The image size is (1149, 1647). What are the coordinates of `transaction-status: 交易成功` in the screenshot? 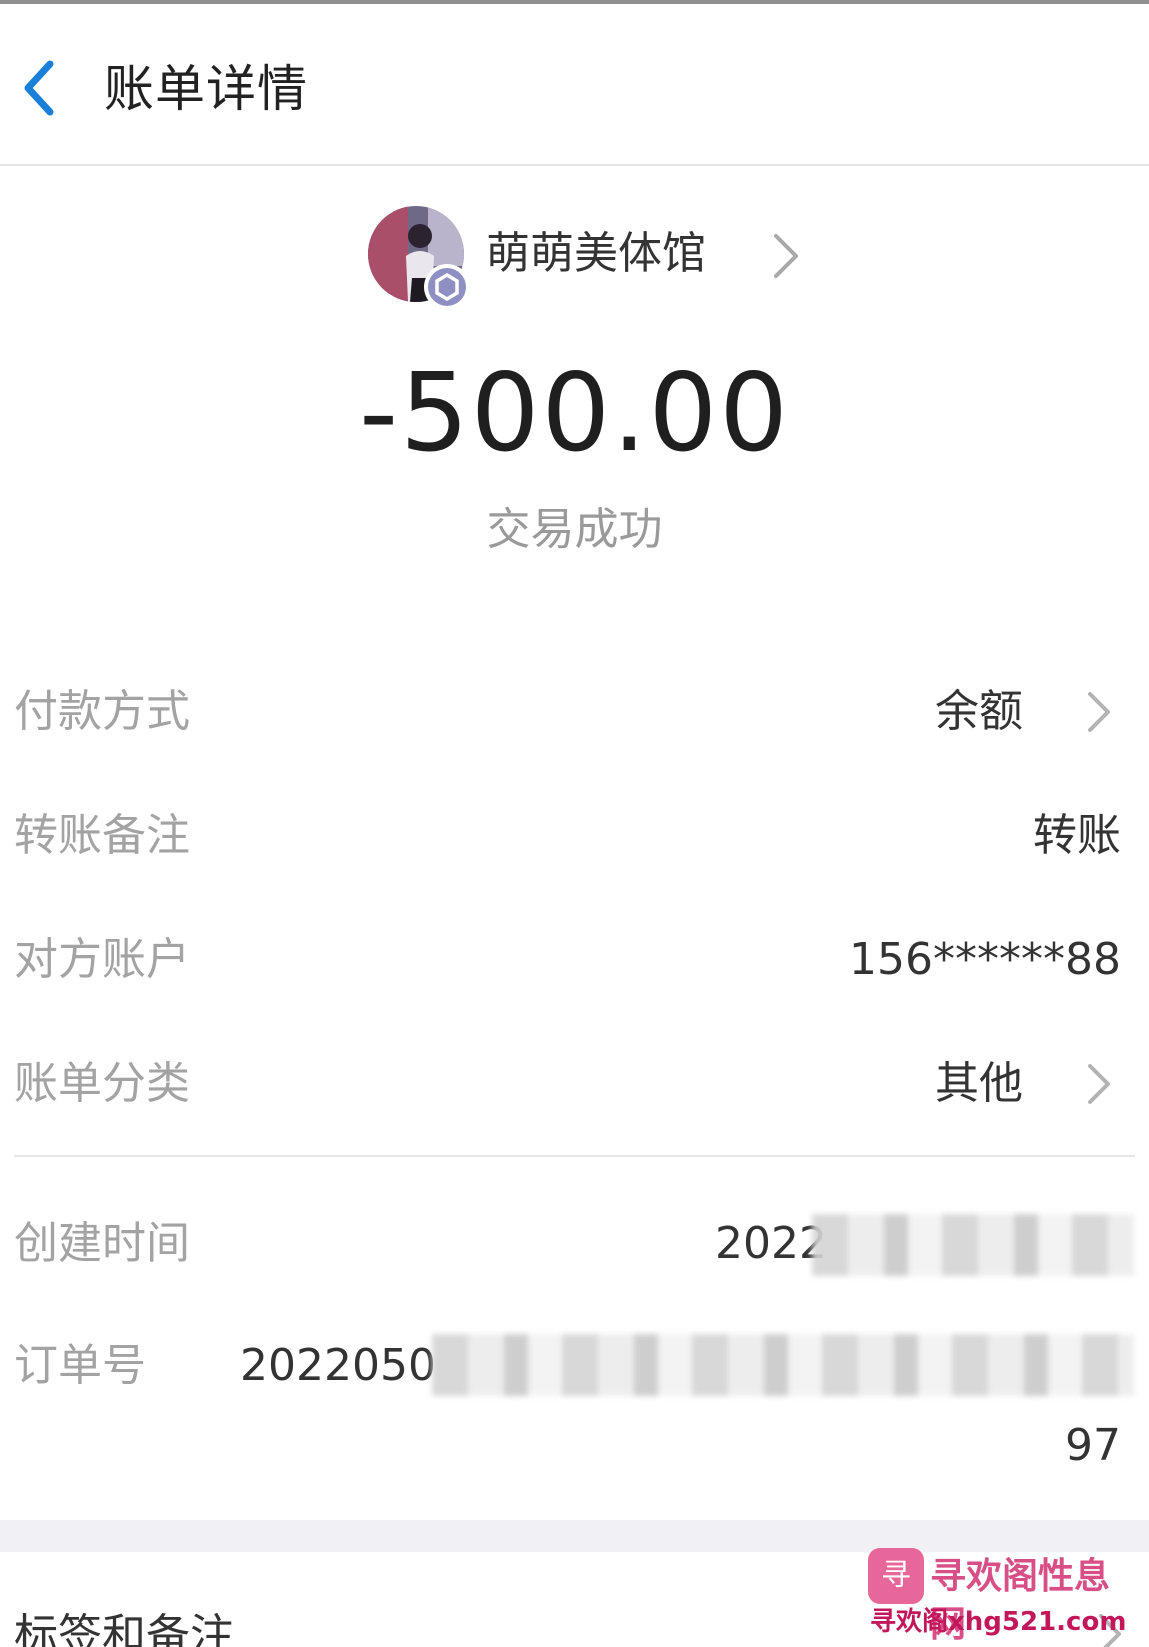 It's located at (574, 529).